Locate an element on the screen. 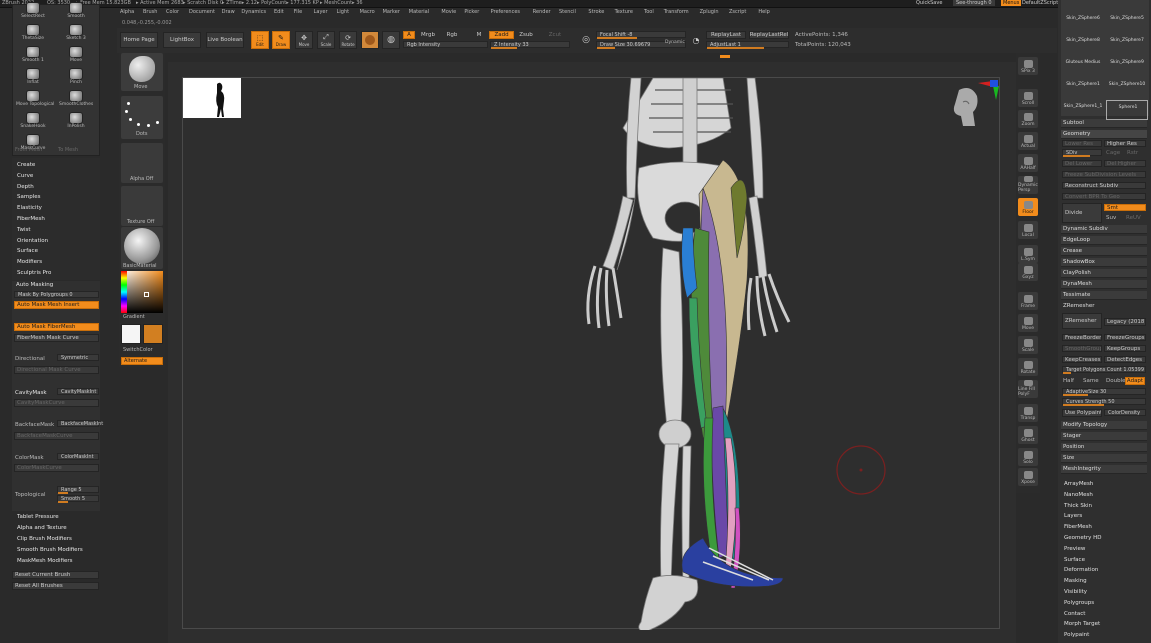 The image size is (1151, 643). geometry-size: Size is located at coordinates (1104, 458).